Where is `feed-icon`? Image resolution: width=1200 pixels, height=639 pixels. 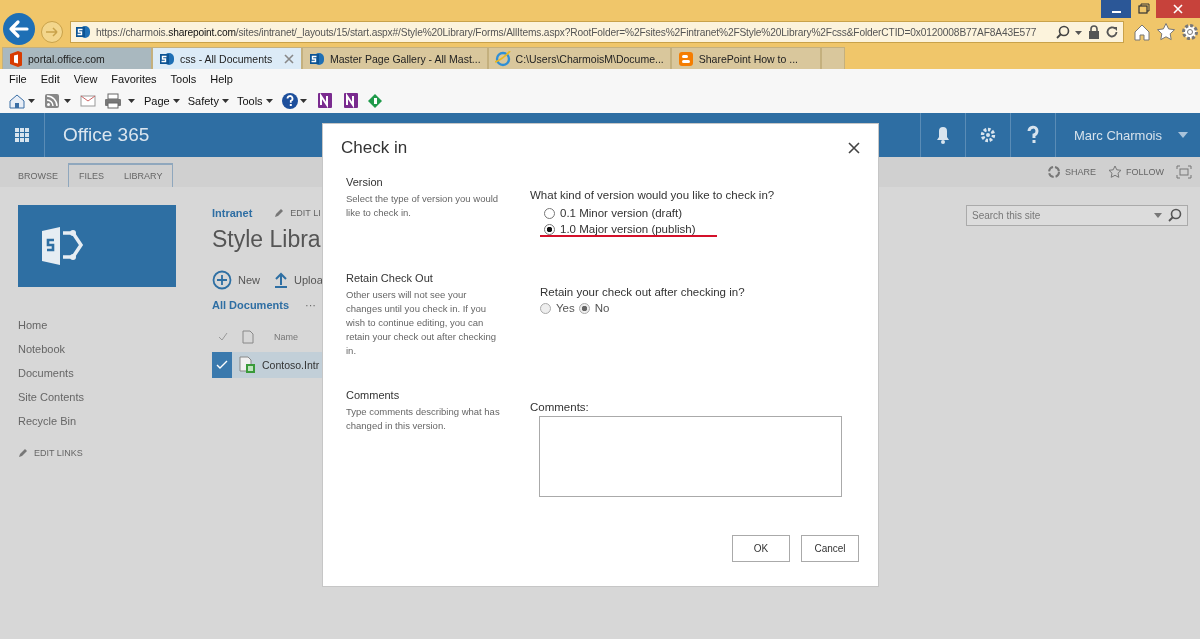 feed-icon is located at coordinates (58, 100).